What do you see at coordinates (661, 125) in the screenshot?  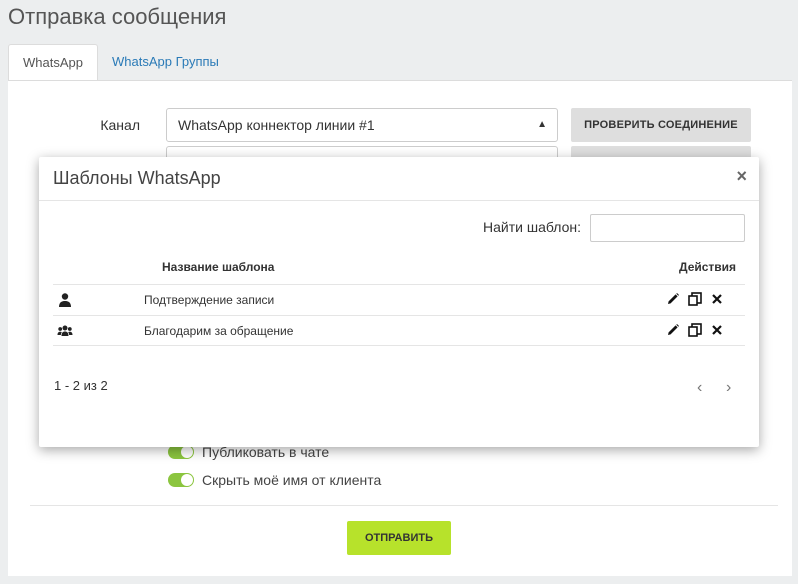 I see `check-connection-button: ПРОВЕРИТЬ СОЕДИНЕНИЕ` at bounding box center [661, 125].